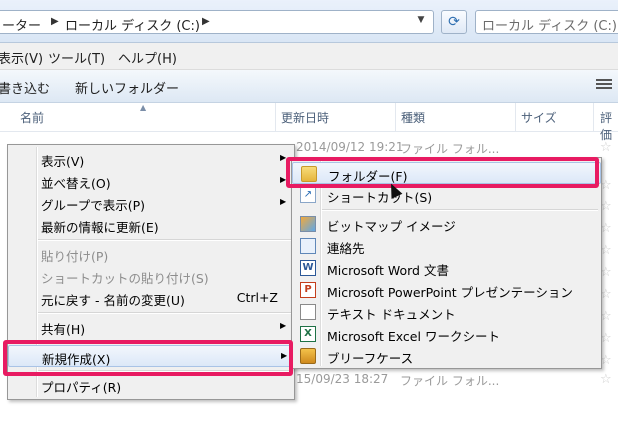 The height and width of the screenshot is (422, 618). What do you see at coordinates (539, 117) in the screenshot?
I see `column-size: サイズ` at bounding box center [539, 117].